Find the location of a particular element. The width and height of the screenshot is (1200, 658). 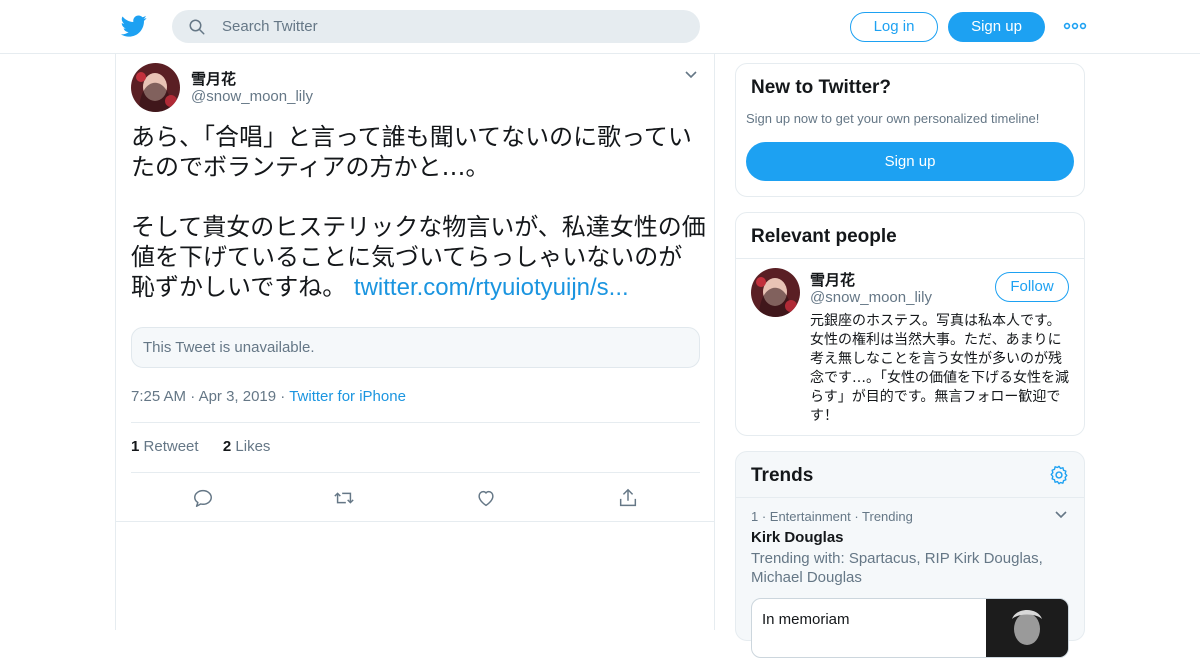

relevant-people-title: Relevant people is located at coordinates (824, 236).